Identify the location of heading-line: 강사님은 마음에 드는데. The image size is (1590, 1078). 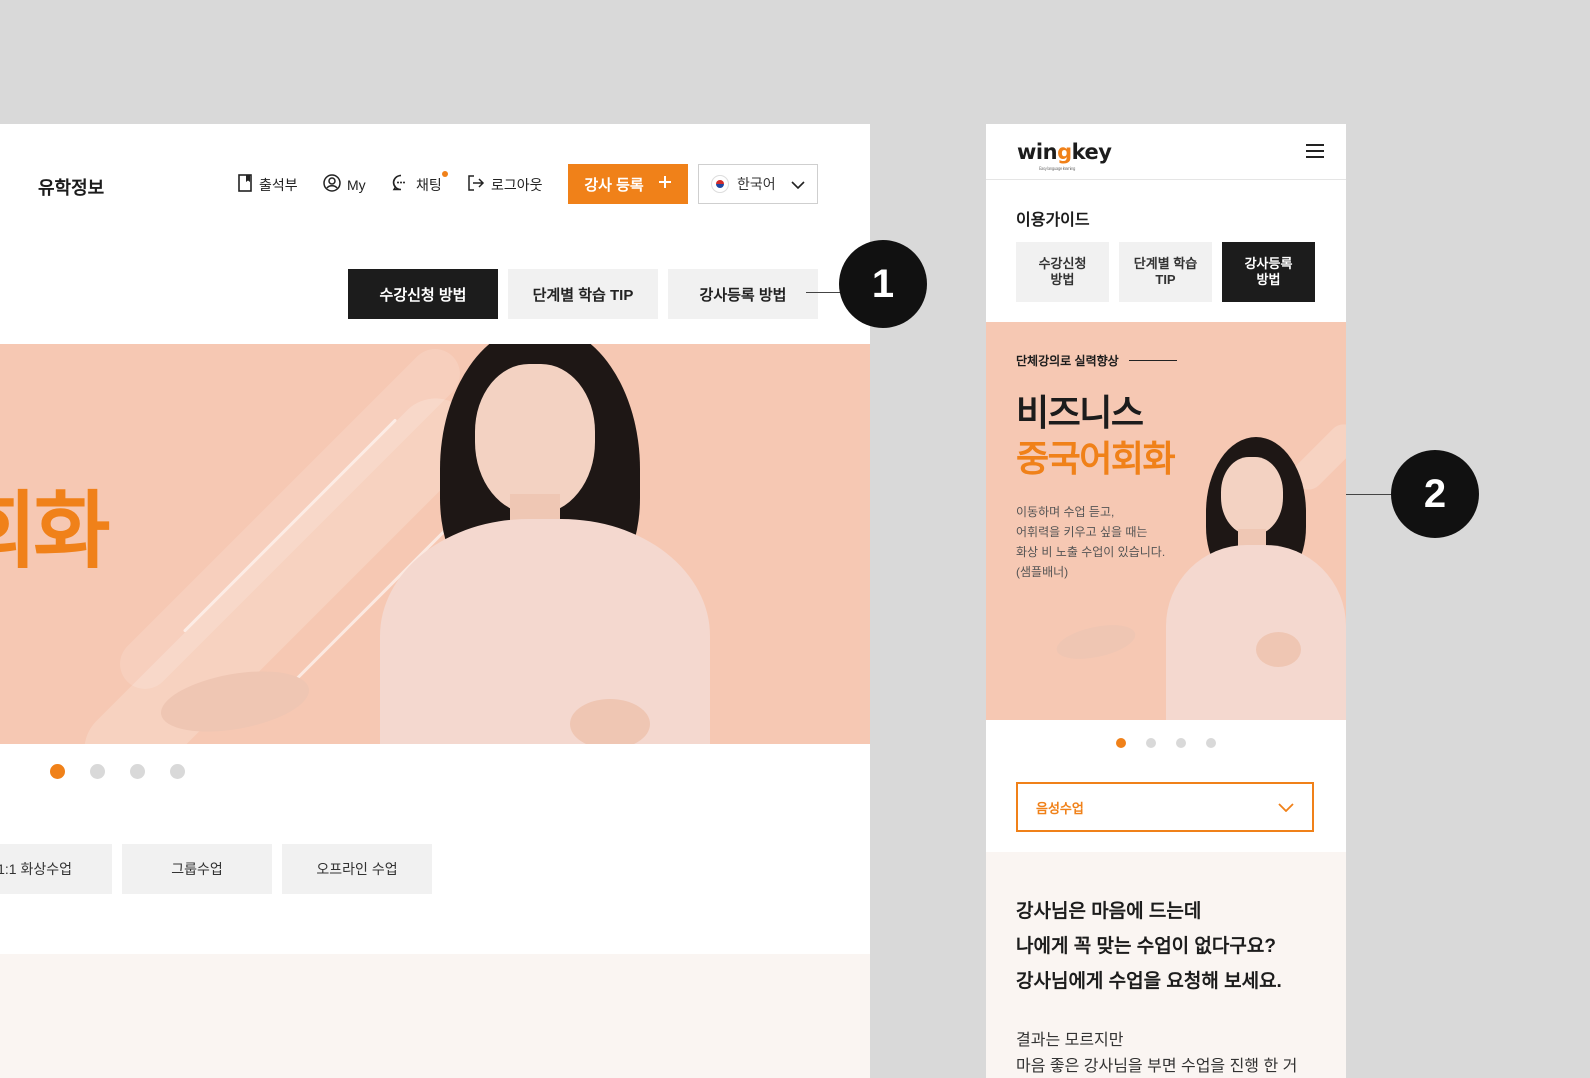
(1109, 911).